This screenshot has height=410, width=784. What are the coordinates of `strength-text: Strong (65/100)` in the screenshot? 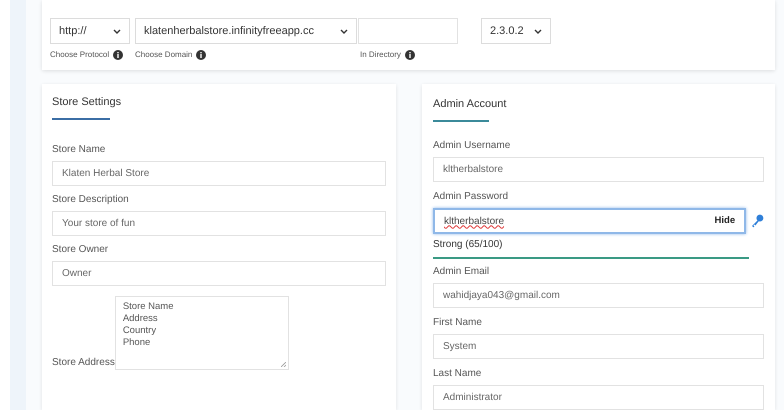 It's located at (468, 245).